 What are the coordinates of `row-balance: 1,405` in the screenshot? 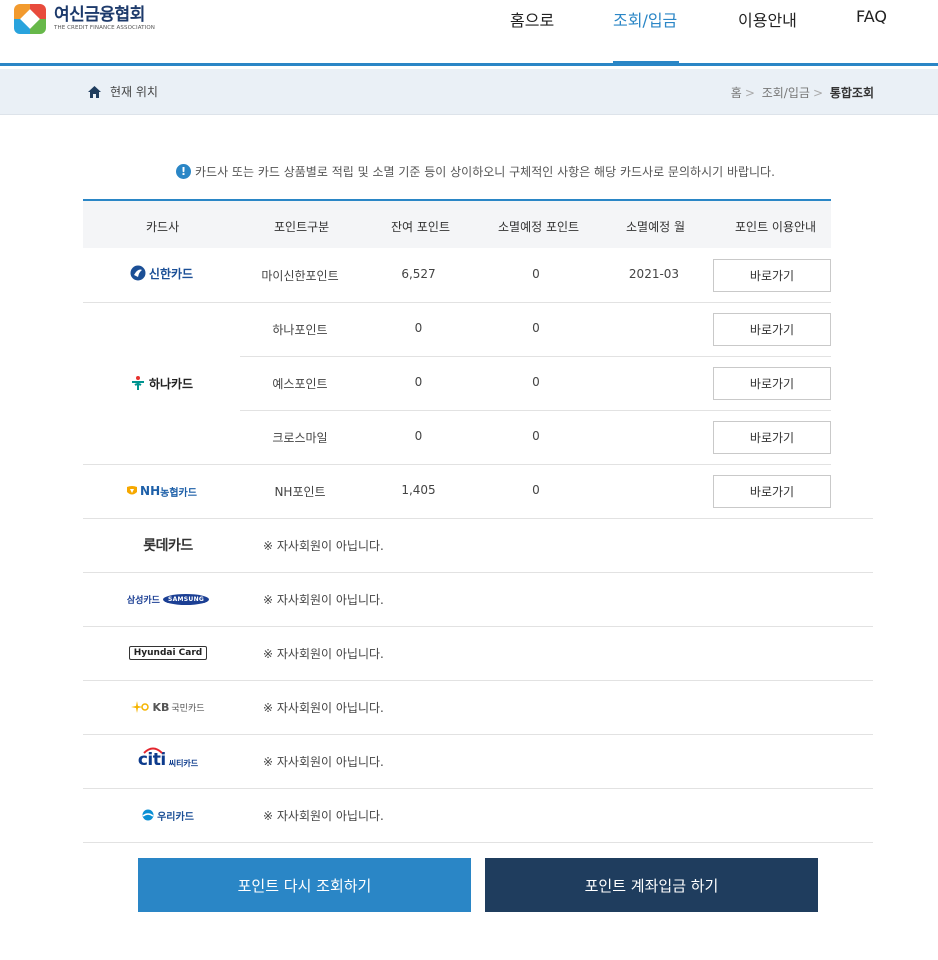 It's located at (418, 490).